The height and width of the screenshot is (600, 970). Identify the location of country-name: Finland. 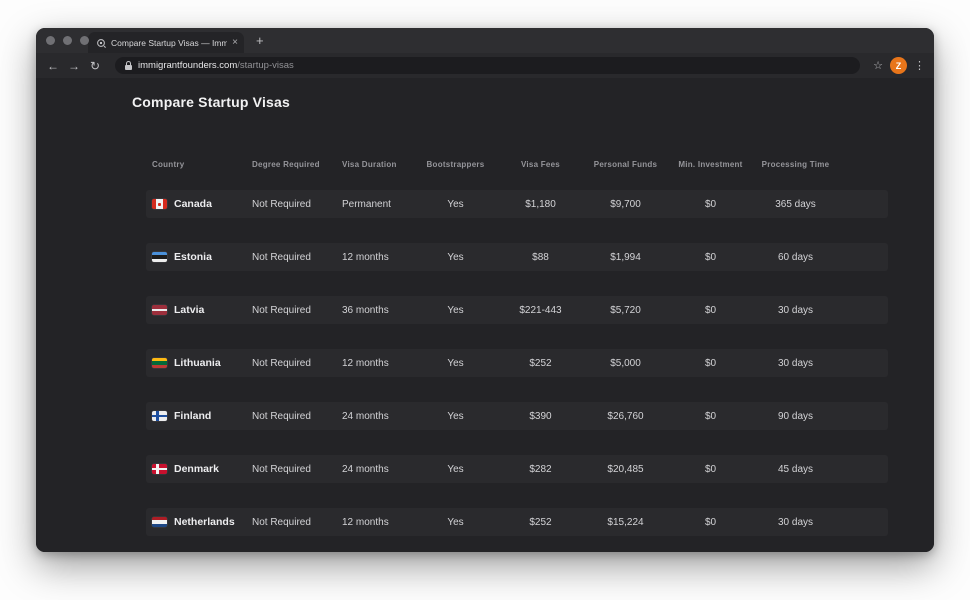
(193, 416).